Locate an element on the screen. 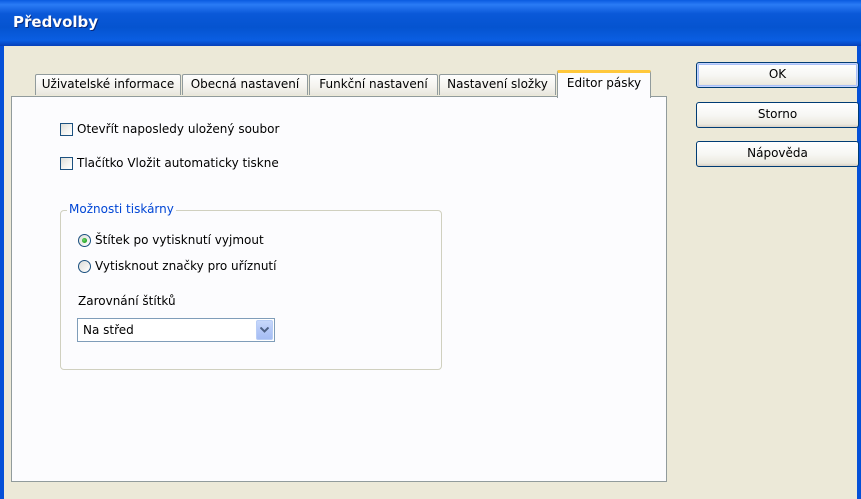  open-last-file-label: Otevřít naposledy uložený soubor is located at coordinates (178, 129).